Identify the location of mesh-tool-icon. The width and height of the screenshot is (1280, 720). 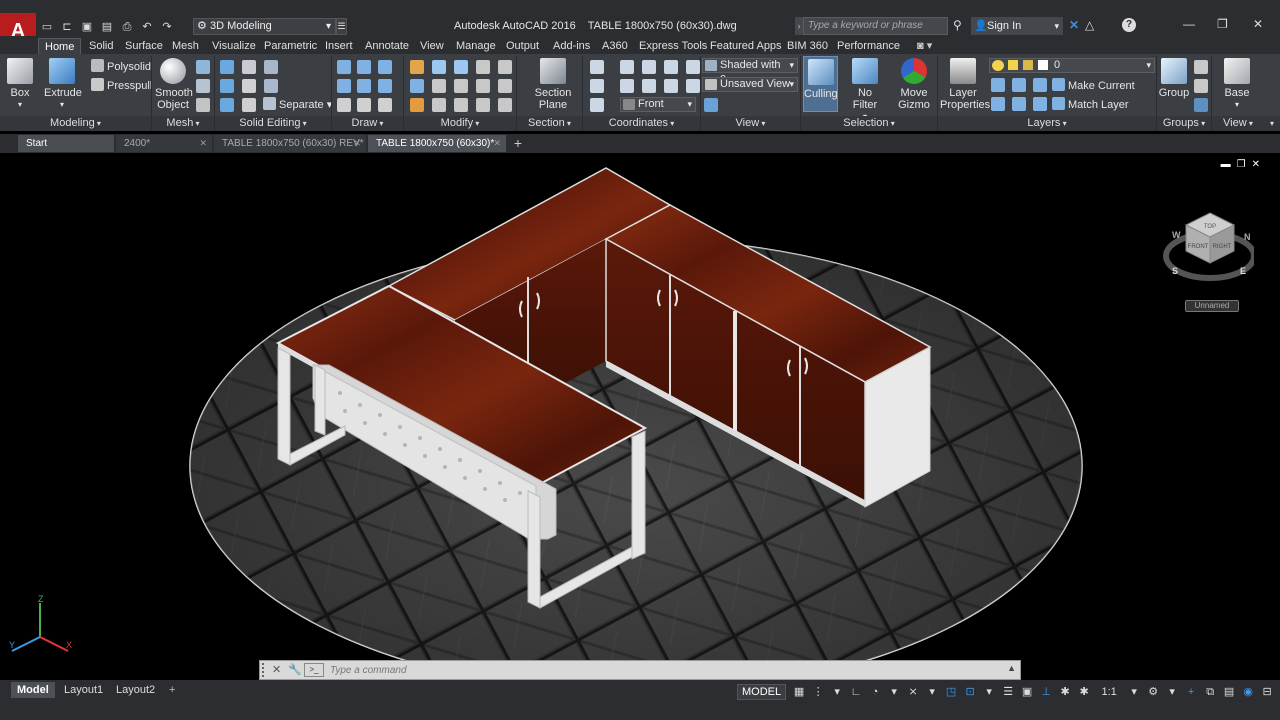
(203, 86).